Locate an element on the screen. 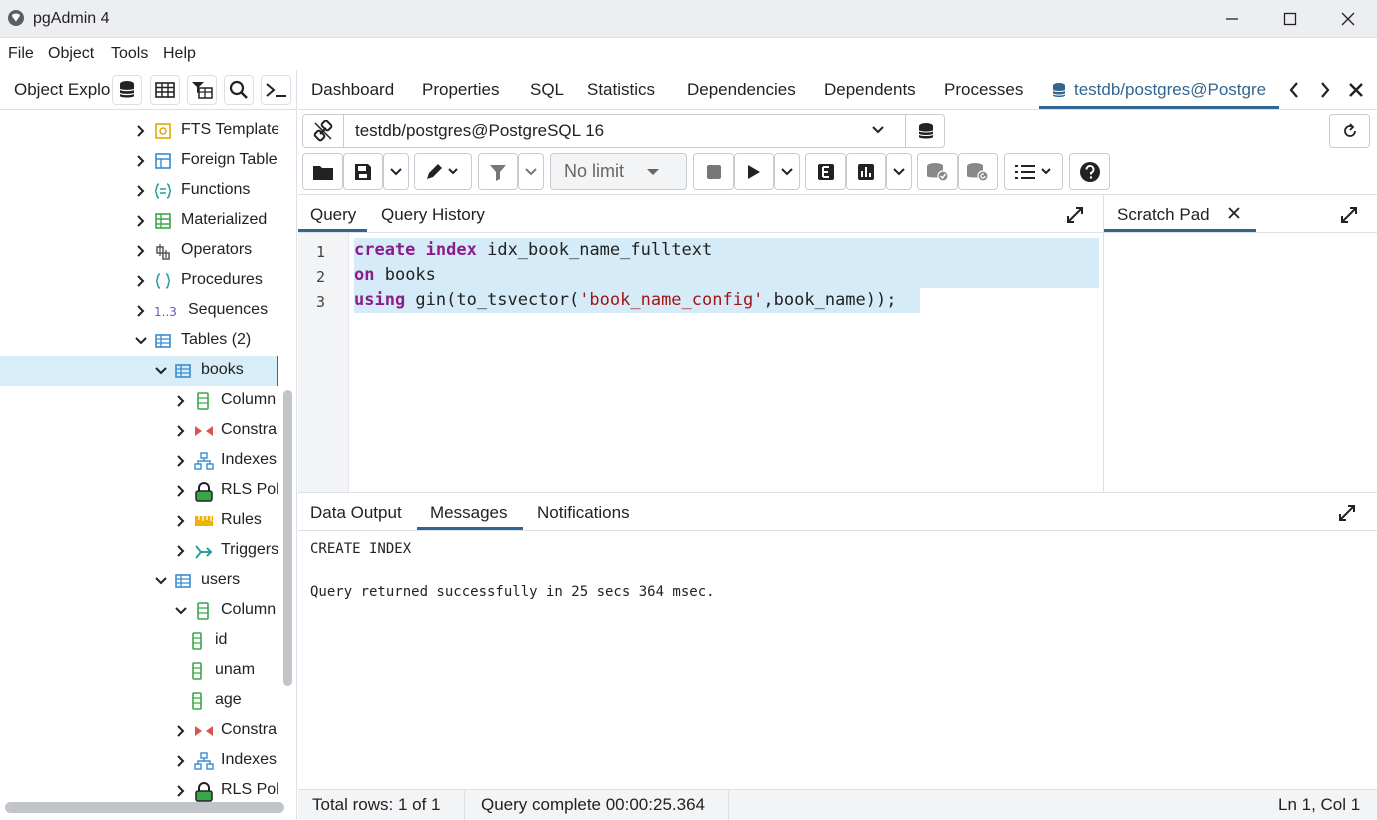 The image size is (1377, 820). connection-selector: testdb/postgres@PostgreSQL 16 is located at coordinates (623, 131).